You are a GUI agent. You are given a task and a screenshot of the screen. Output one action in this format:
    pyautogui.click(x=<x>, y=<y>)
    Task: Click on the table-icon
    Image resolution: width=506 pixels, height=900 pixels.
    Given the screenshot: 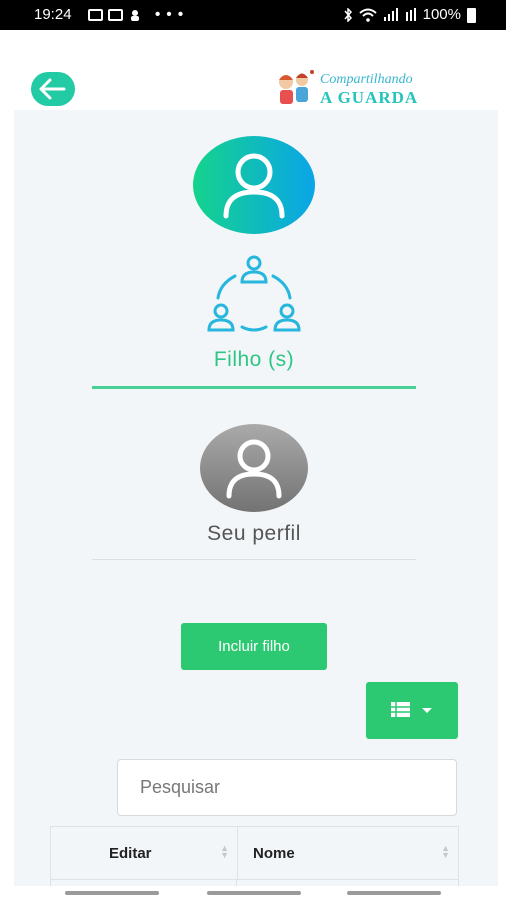 What is the action you would take?
    pyautogui.click(x=411, y=709)
    